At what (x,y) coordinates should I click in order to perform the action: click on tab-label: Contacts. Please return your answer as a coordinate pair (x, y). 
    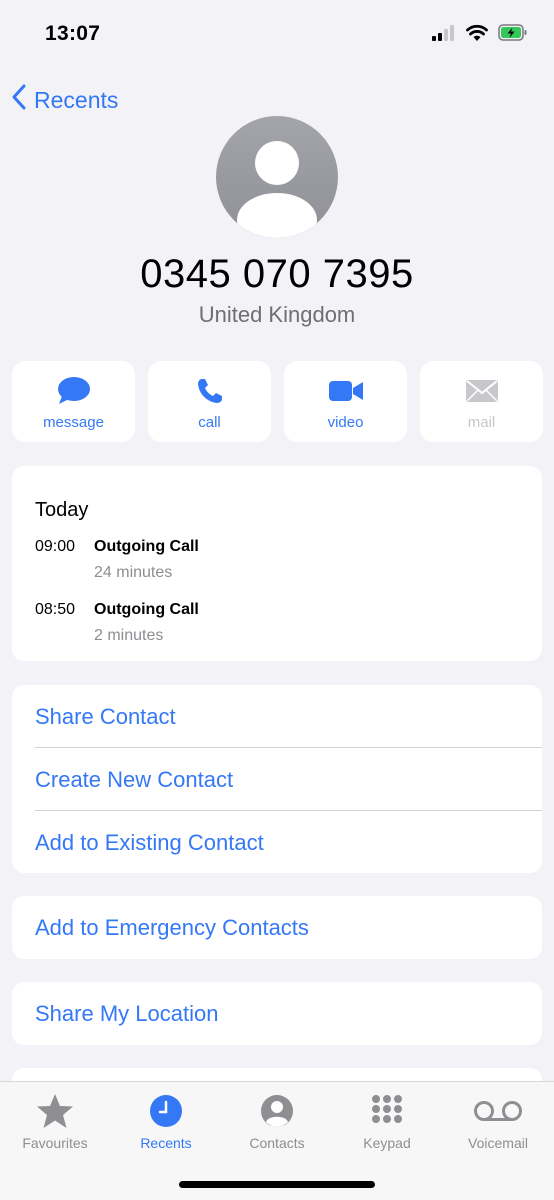
    Looking at the image, I should click on (277, 1143).